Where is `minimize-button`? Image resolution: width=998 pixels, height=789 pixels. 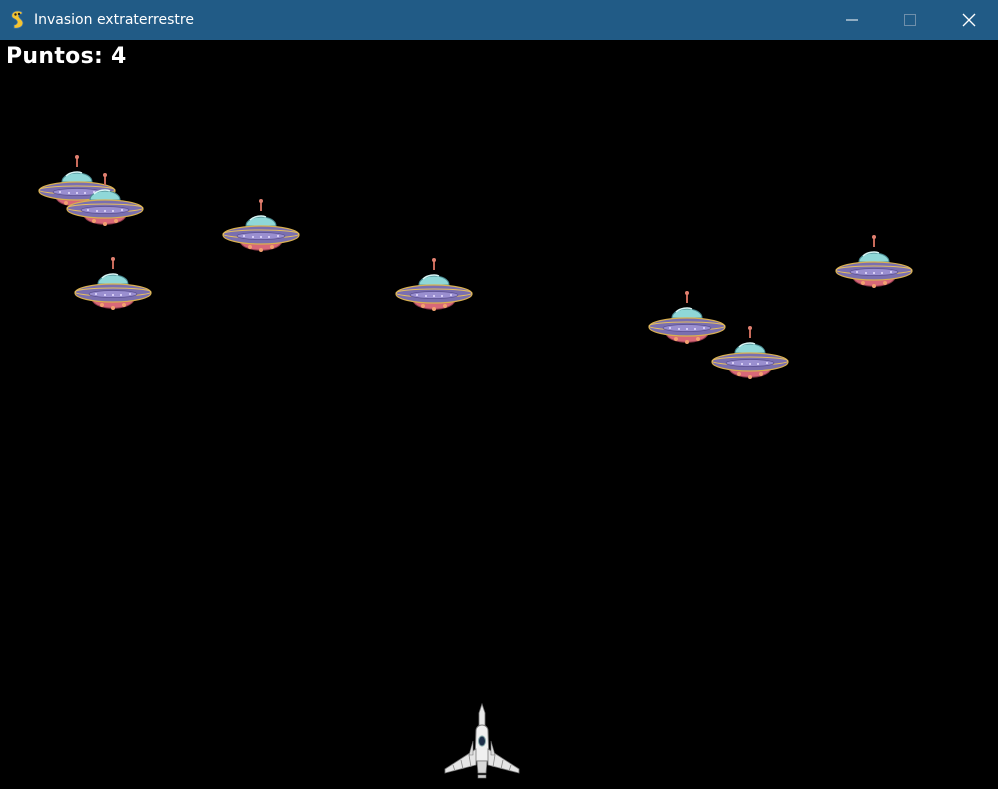
minimize-button is located at coordinates (852, 20).